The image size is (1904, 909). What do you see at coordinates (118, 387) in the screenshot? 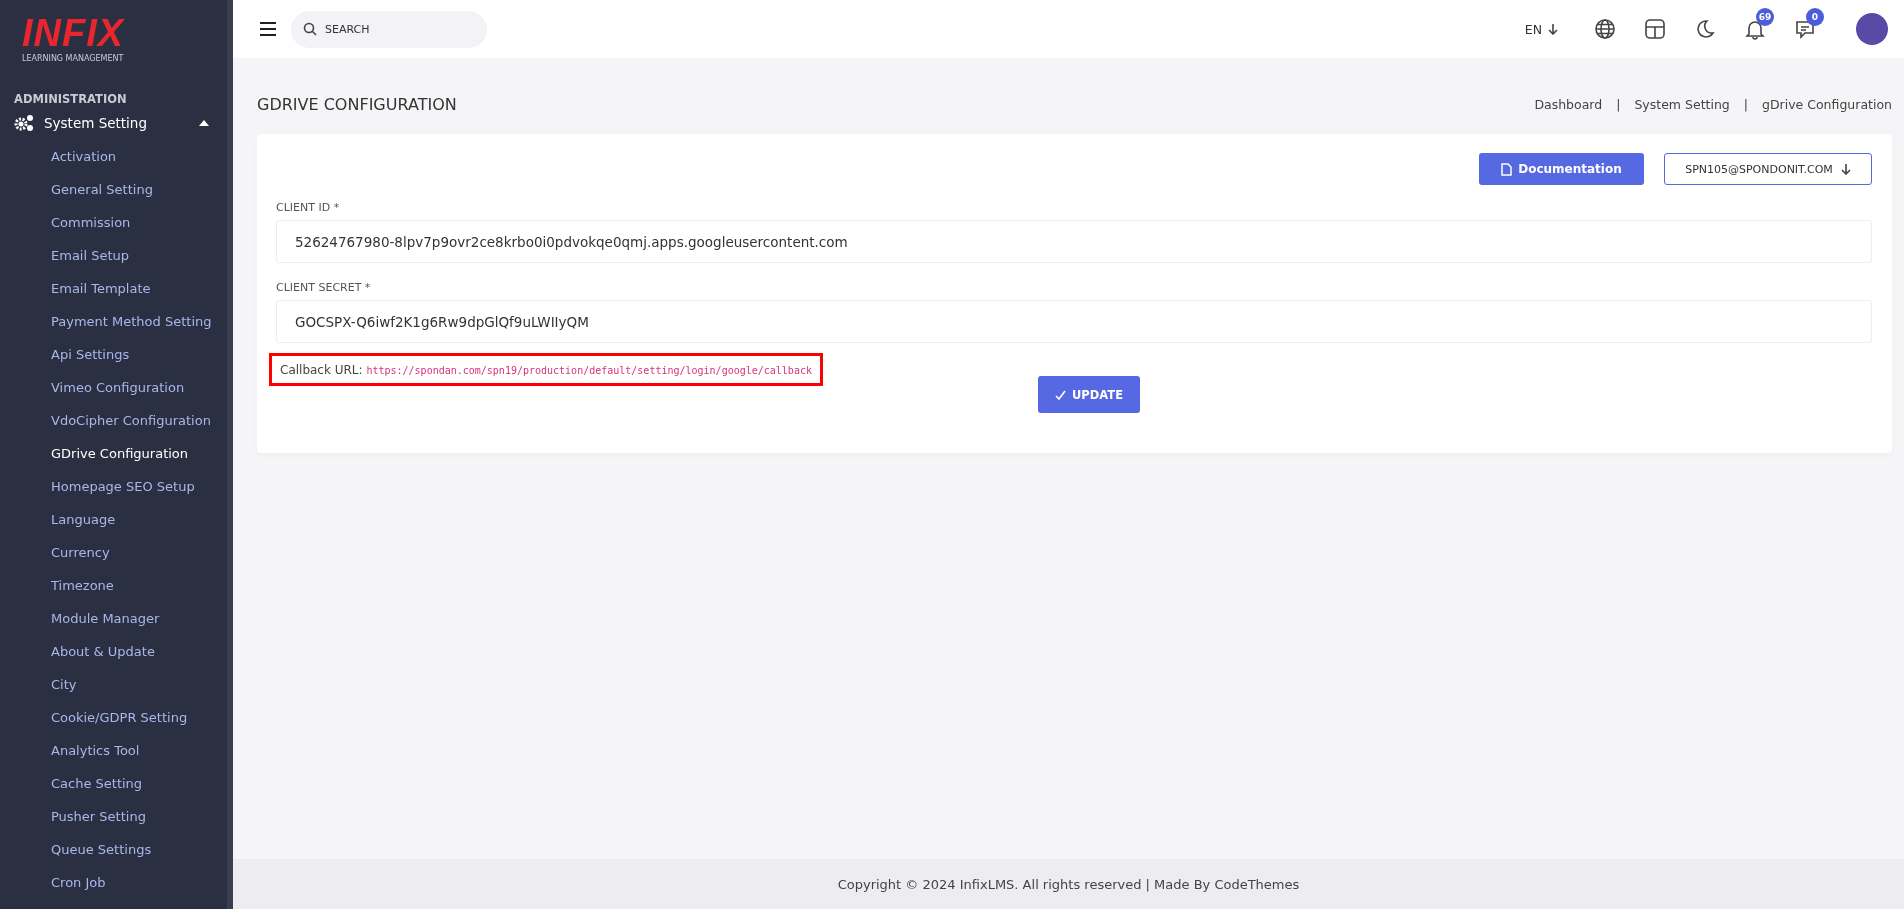
I see `sidebar-item: Vimeo Configuration` at bounding box center [118, 387].